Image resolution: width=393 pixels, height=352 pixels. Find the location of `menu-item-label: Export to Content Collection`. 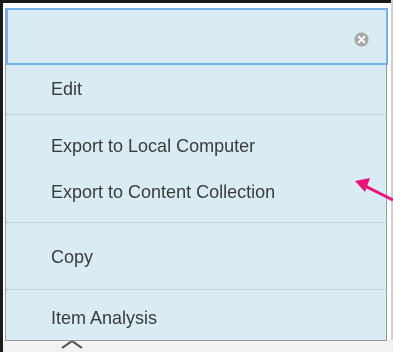

menu-item-label: Export to Content Collection is located at coordinates (163, 191).